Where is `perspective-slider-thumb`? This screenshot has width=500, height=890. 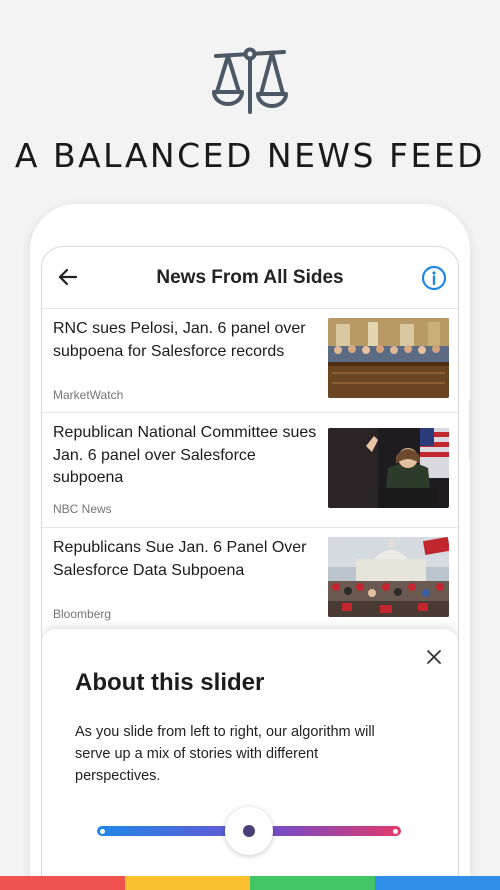 perspective-slider-thumb is located at coordinates (249, 831).